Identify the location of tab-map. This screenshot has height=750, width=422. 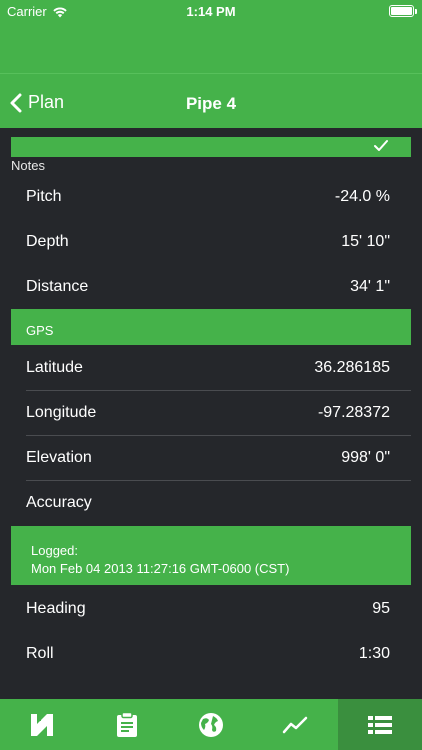
(211, 724).